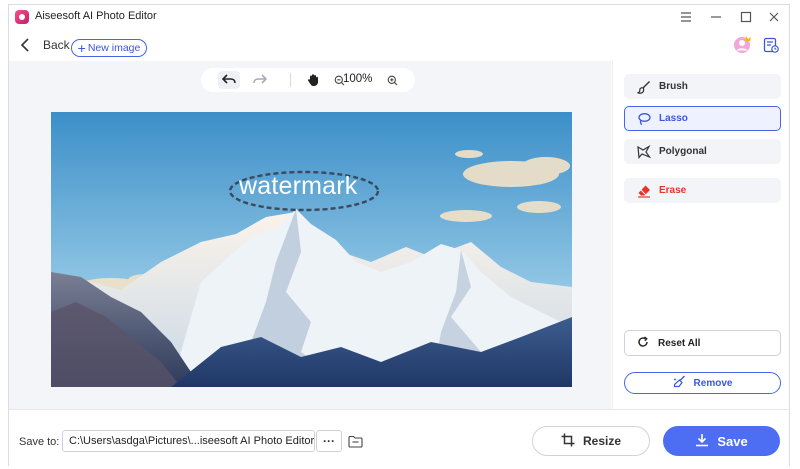 The height and width of the screenshot is (469, 800). I want to click on reset-all-label: Reset All, so click(679, 343).